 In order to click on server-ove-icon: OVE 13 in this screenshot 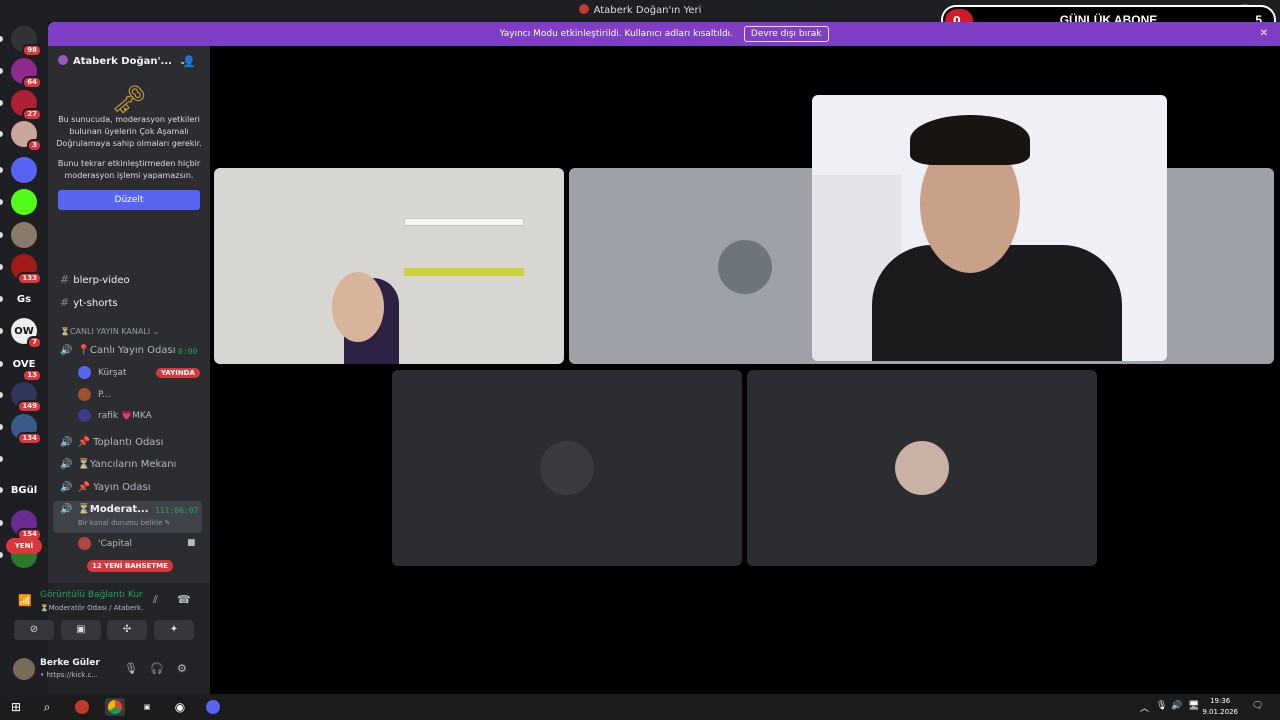, I will do `click(26, 366)`.